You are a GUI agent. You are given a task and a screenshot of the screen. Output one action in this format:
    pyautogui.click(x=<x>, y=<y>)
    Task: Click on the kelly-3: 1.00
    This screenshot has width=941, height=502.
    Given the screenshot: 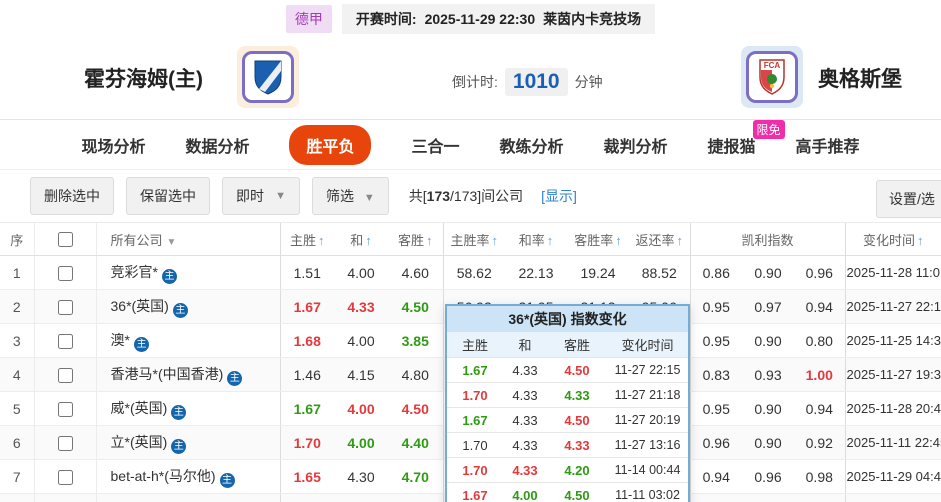 What is the action you would take?
    pyautogui.click(x=820, y=374)
    